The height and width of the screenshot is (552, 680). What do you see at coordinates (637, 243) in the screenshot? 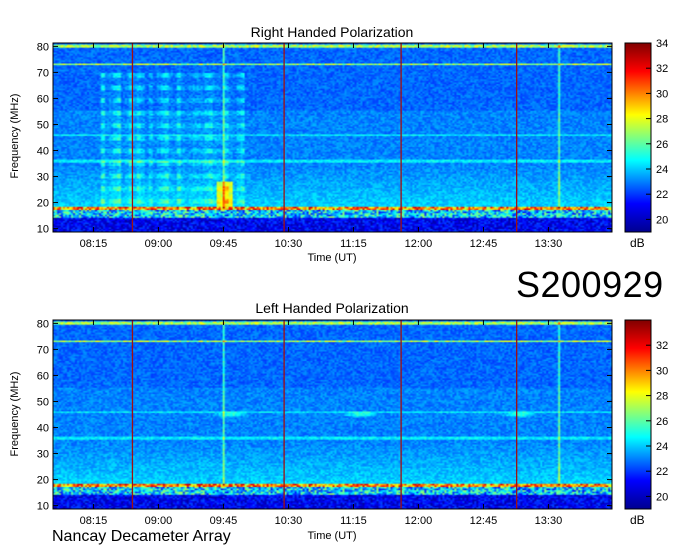
I see `right-colorbar-label: dB` at bounding box center [637, 243].